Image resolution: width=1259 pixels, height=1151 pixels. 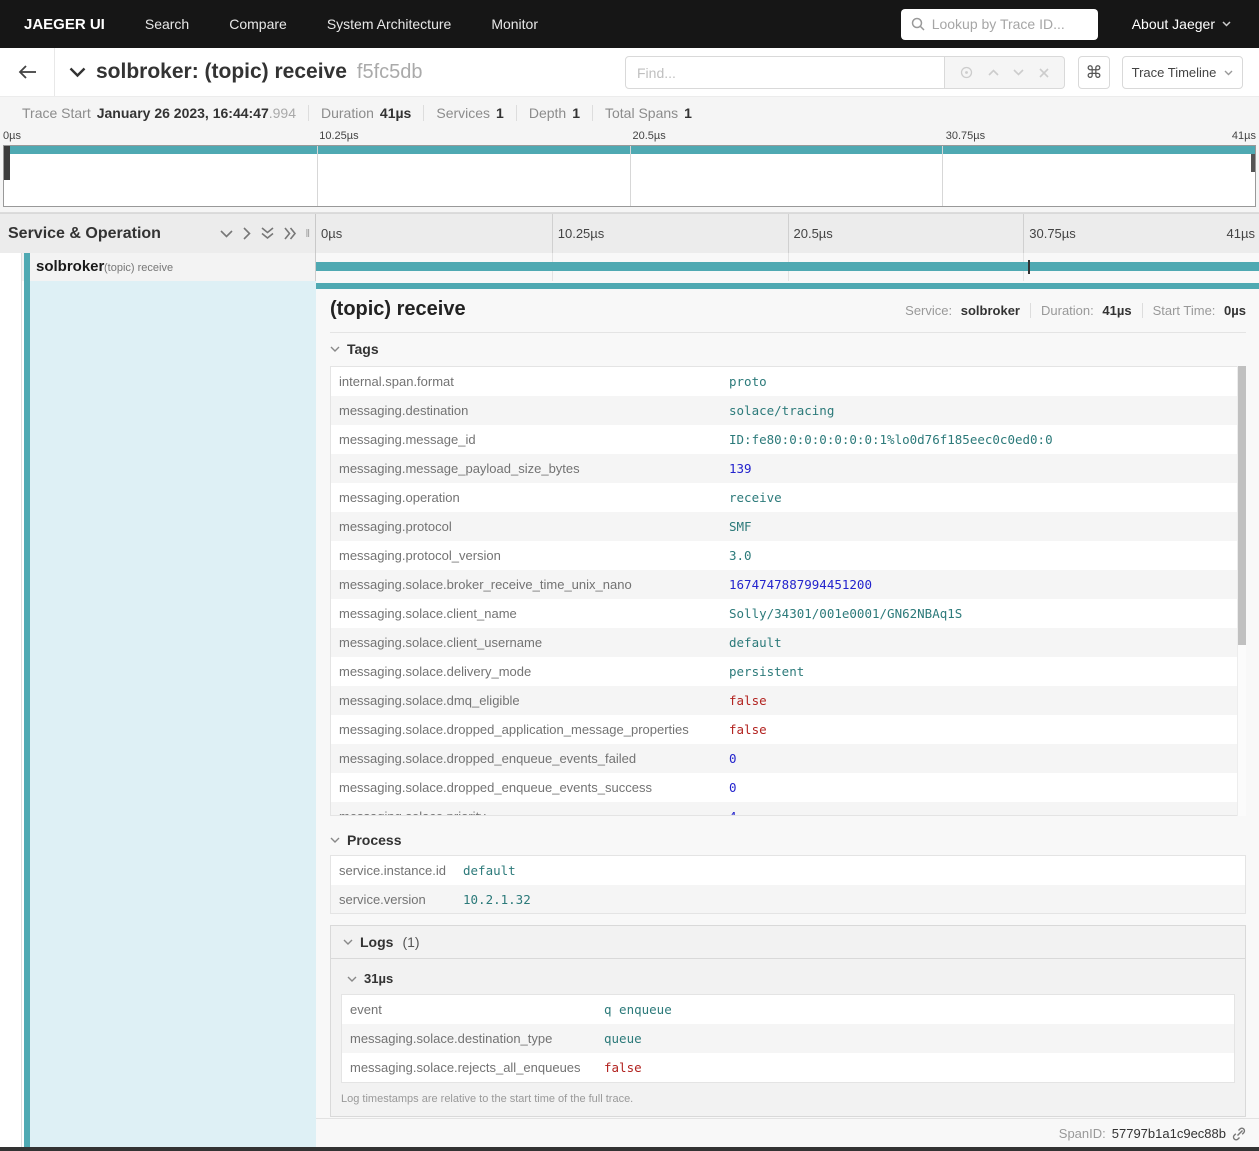 What do you see at coordinates (1184, 310) in the screenshot?
I see `meta-label: Start Time:` at bounding box center [1184, 310].